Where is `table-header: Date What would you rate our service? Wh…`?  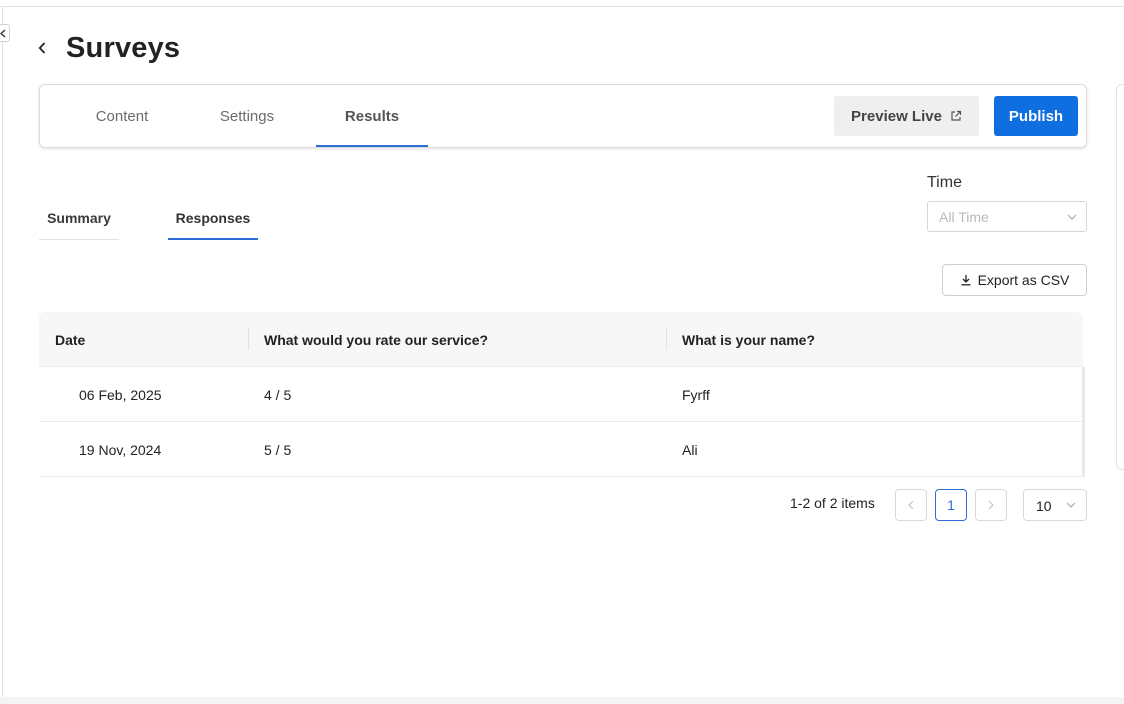
table-header: Date What would you rate our service? Wh… is located at coordinates (561, 339).